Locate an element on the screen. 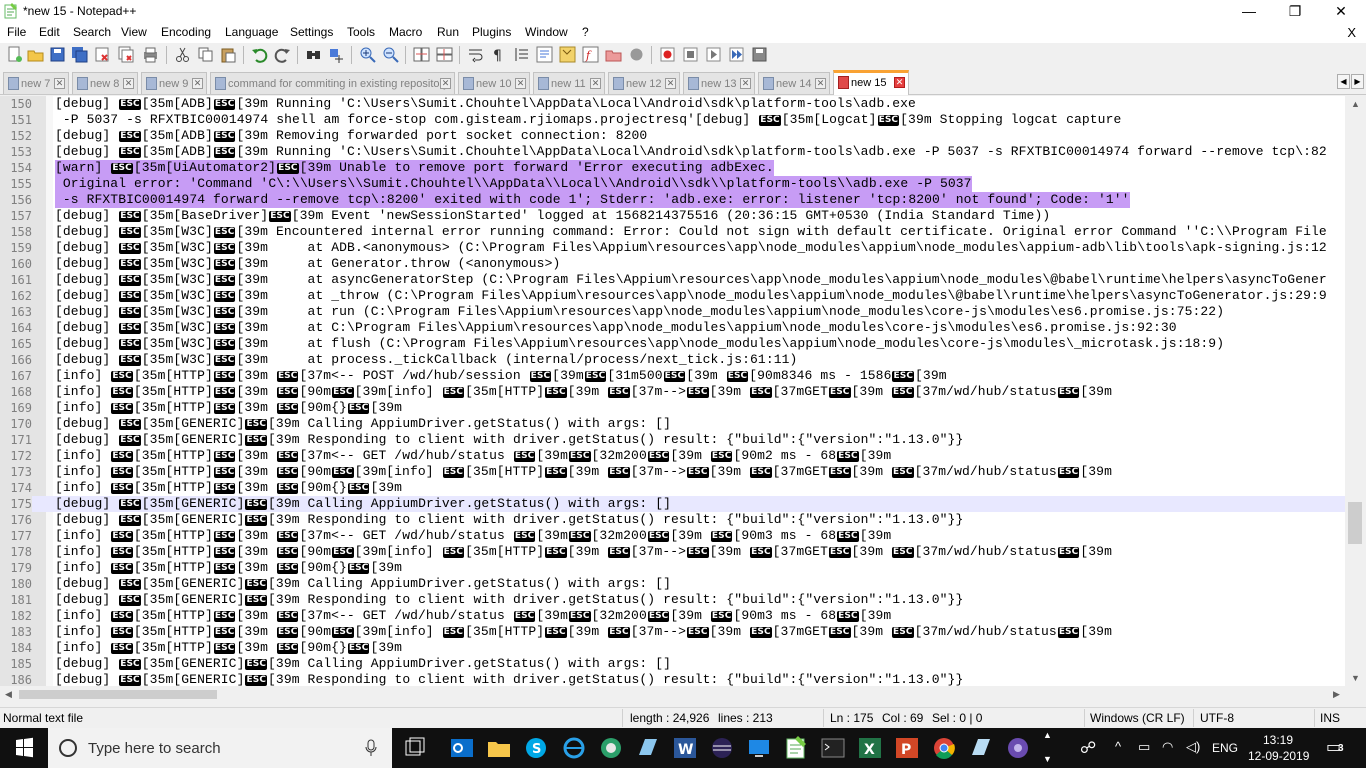  print-icon is located at coordinates (150, 54).